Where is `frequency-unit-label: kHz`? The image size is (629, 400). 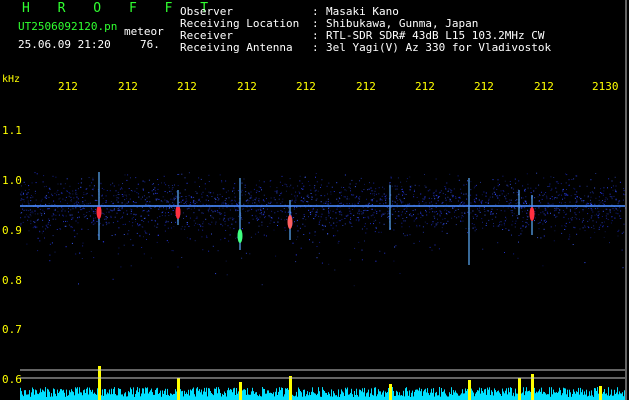 frequency-unit-label: kHz is located at coordinates (11, 79).